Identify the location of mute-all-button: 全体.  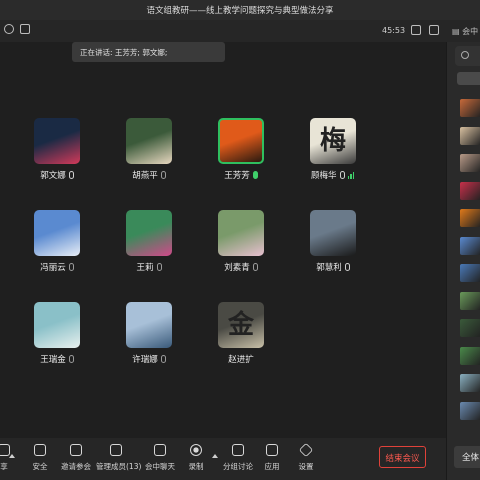
(467, 457).